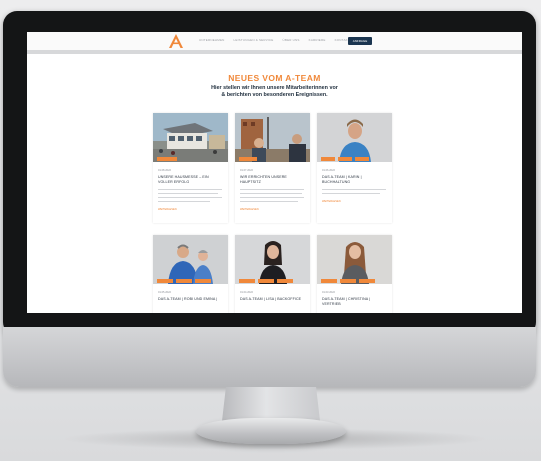 This screenshot has height=461, width=541. I want to click on post-image-construction, so click(272, 137).